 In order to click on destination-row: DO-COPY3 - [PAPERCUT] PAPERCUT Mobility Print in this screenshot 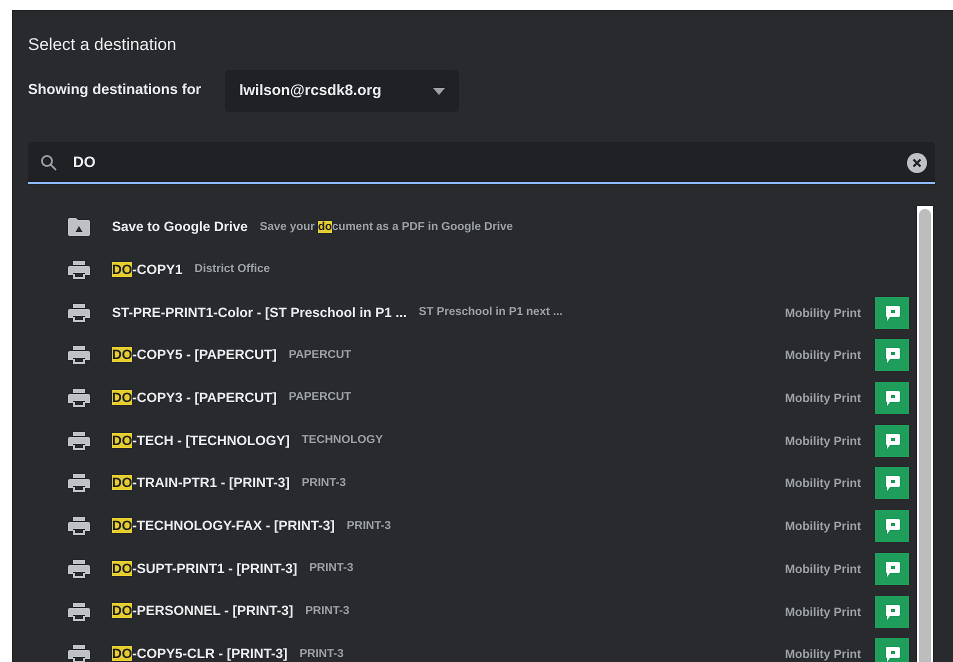, I will do `click(492, 398)`.